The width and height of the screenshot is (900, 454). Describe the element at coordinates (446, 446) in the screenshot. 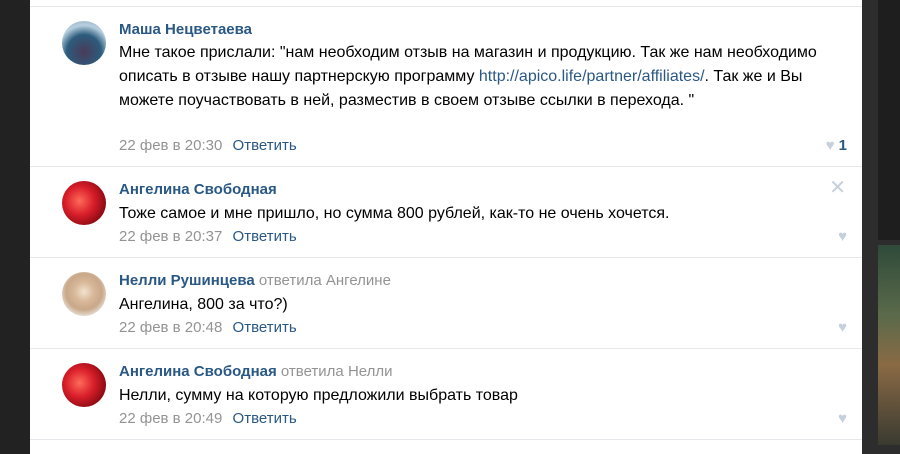

I see `next-comment-divider` at that location.